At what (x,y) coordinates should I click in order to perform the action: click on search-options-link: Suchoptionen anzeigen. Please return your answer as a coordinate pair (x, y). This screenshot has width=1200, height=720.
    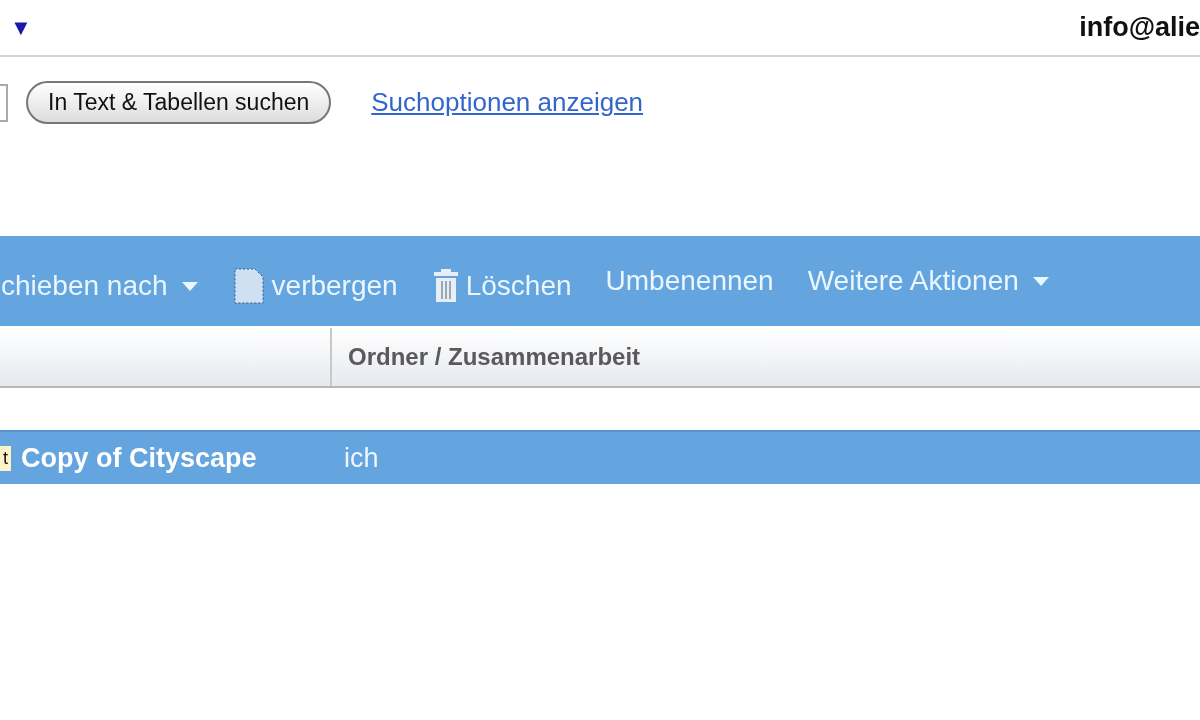
    Looking at the image, I should click on (507, 102).